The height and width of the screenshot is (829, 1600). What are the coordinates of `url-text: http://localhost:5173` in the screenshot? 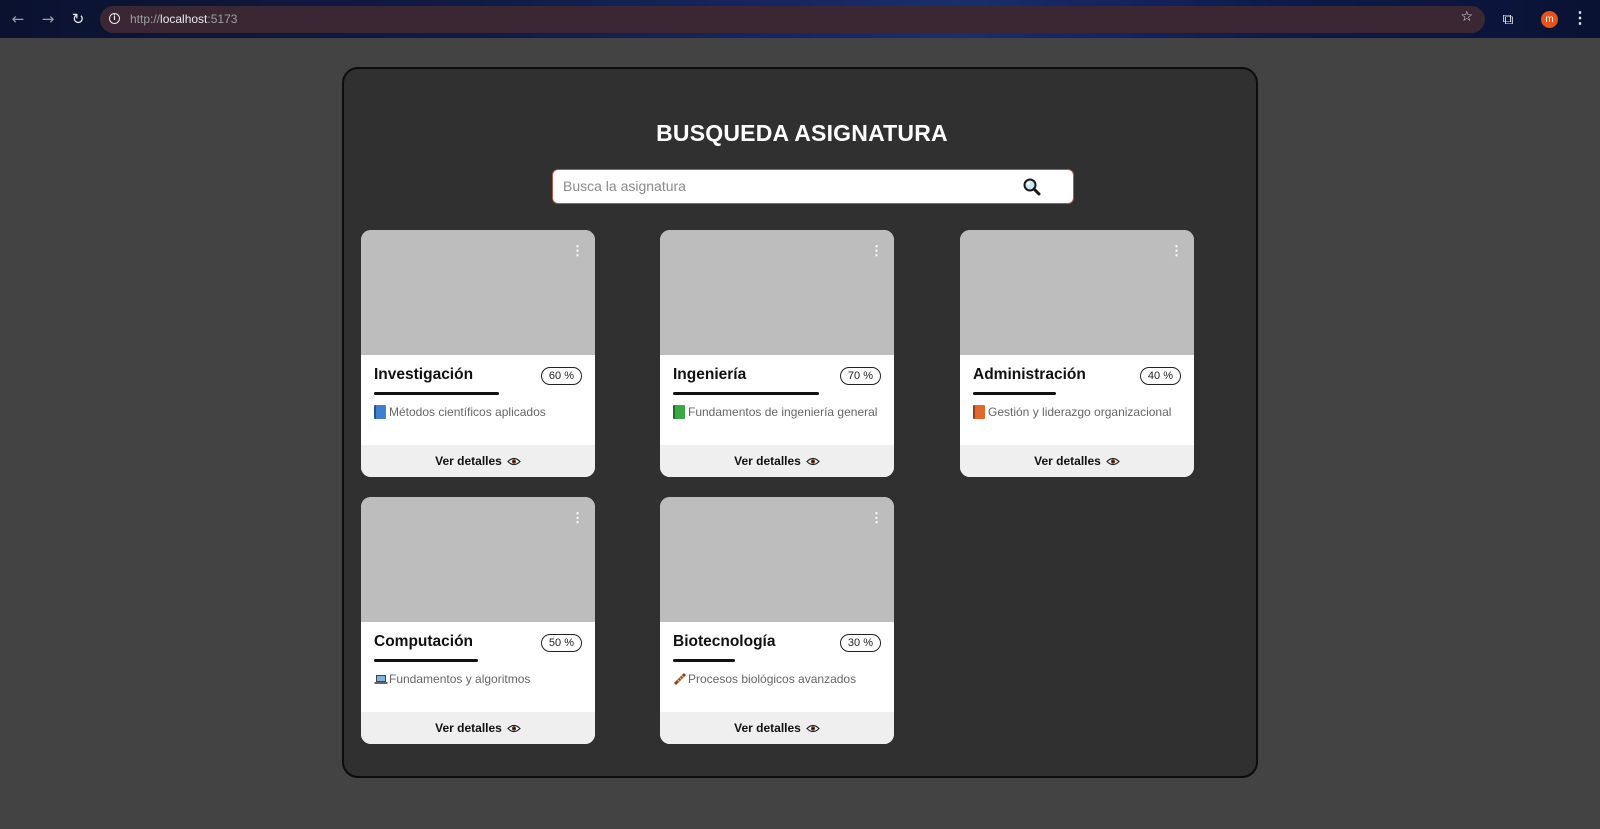 It's located at (183, 19).